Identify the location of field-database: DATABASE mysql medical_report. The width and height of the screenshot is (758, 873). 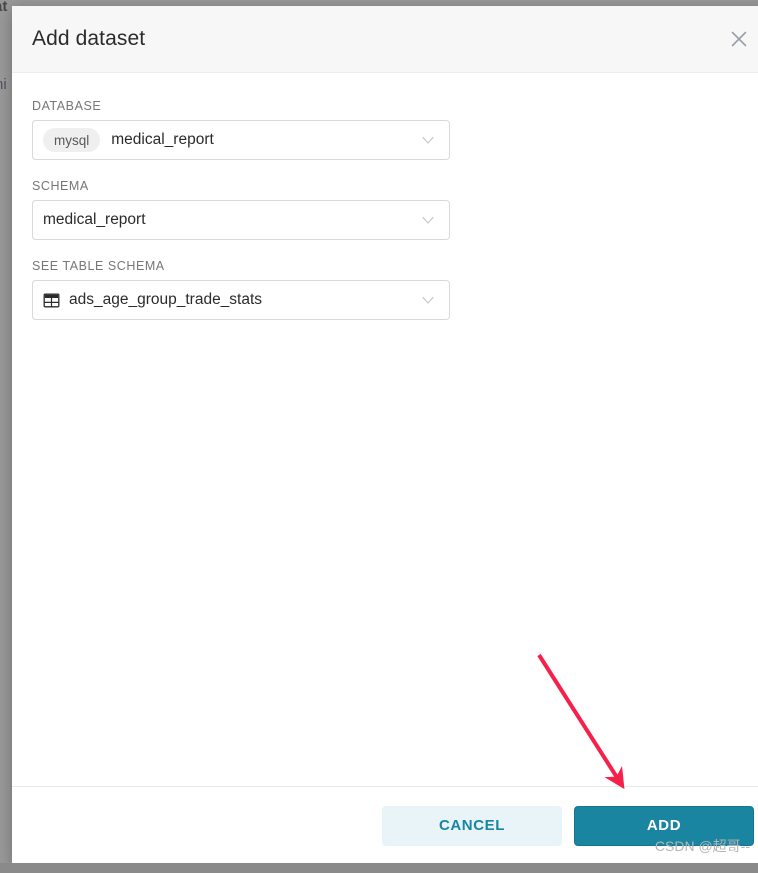
(392, 129).